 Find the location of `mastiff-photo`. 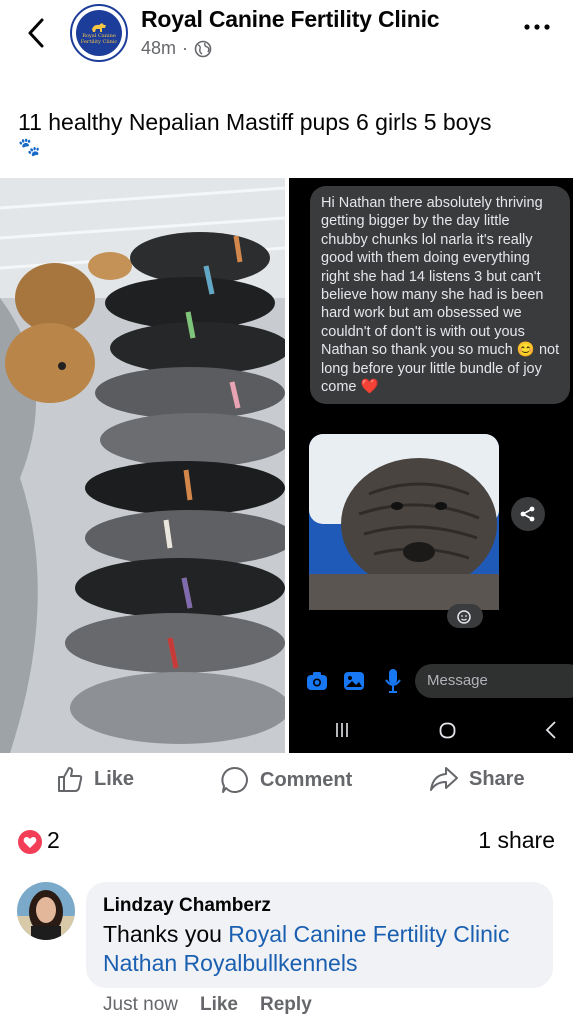

mastiff-photo is located at coordinates (404, 522).